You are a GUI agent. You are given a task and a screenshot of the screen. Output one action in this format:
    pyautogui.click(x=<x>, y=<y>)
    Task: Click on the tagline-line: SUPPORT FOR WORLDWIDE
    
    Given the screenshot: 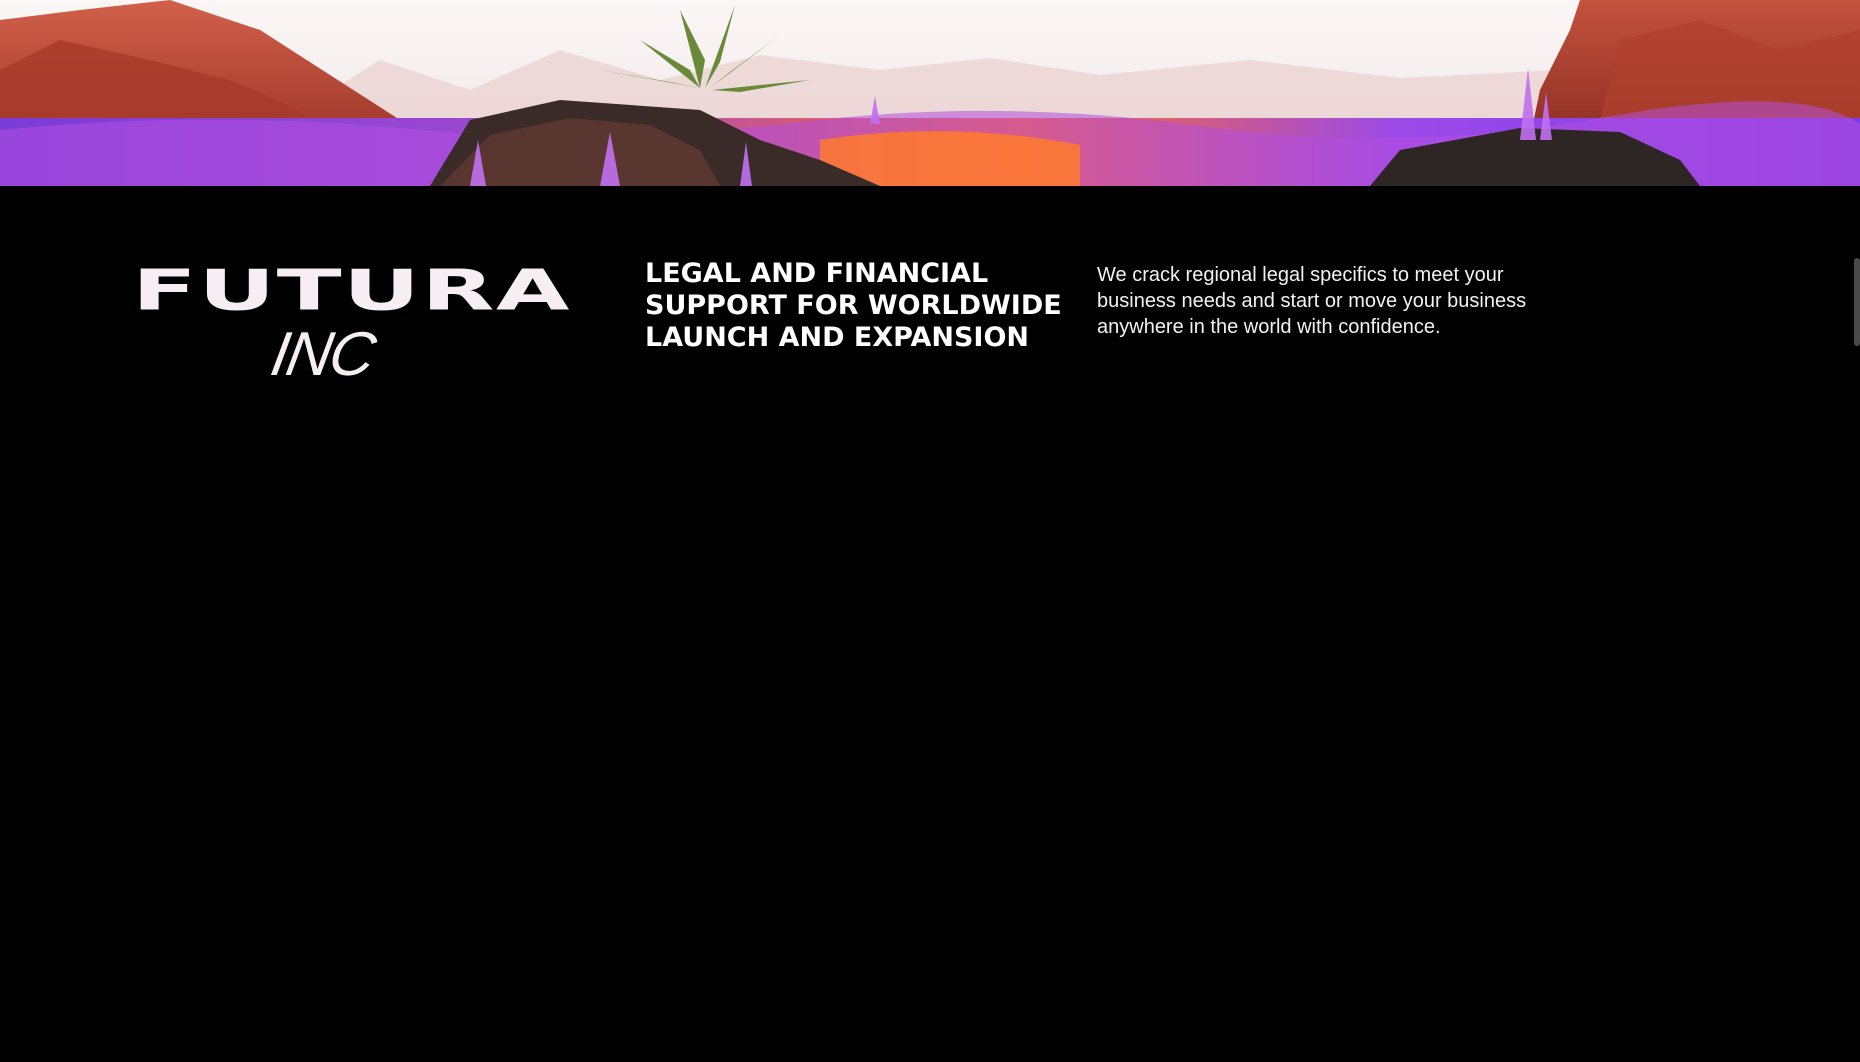 What is the action you would take?
    pyautogui.click(x=853, y=305)
    